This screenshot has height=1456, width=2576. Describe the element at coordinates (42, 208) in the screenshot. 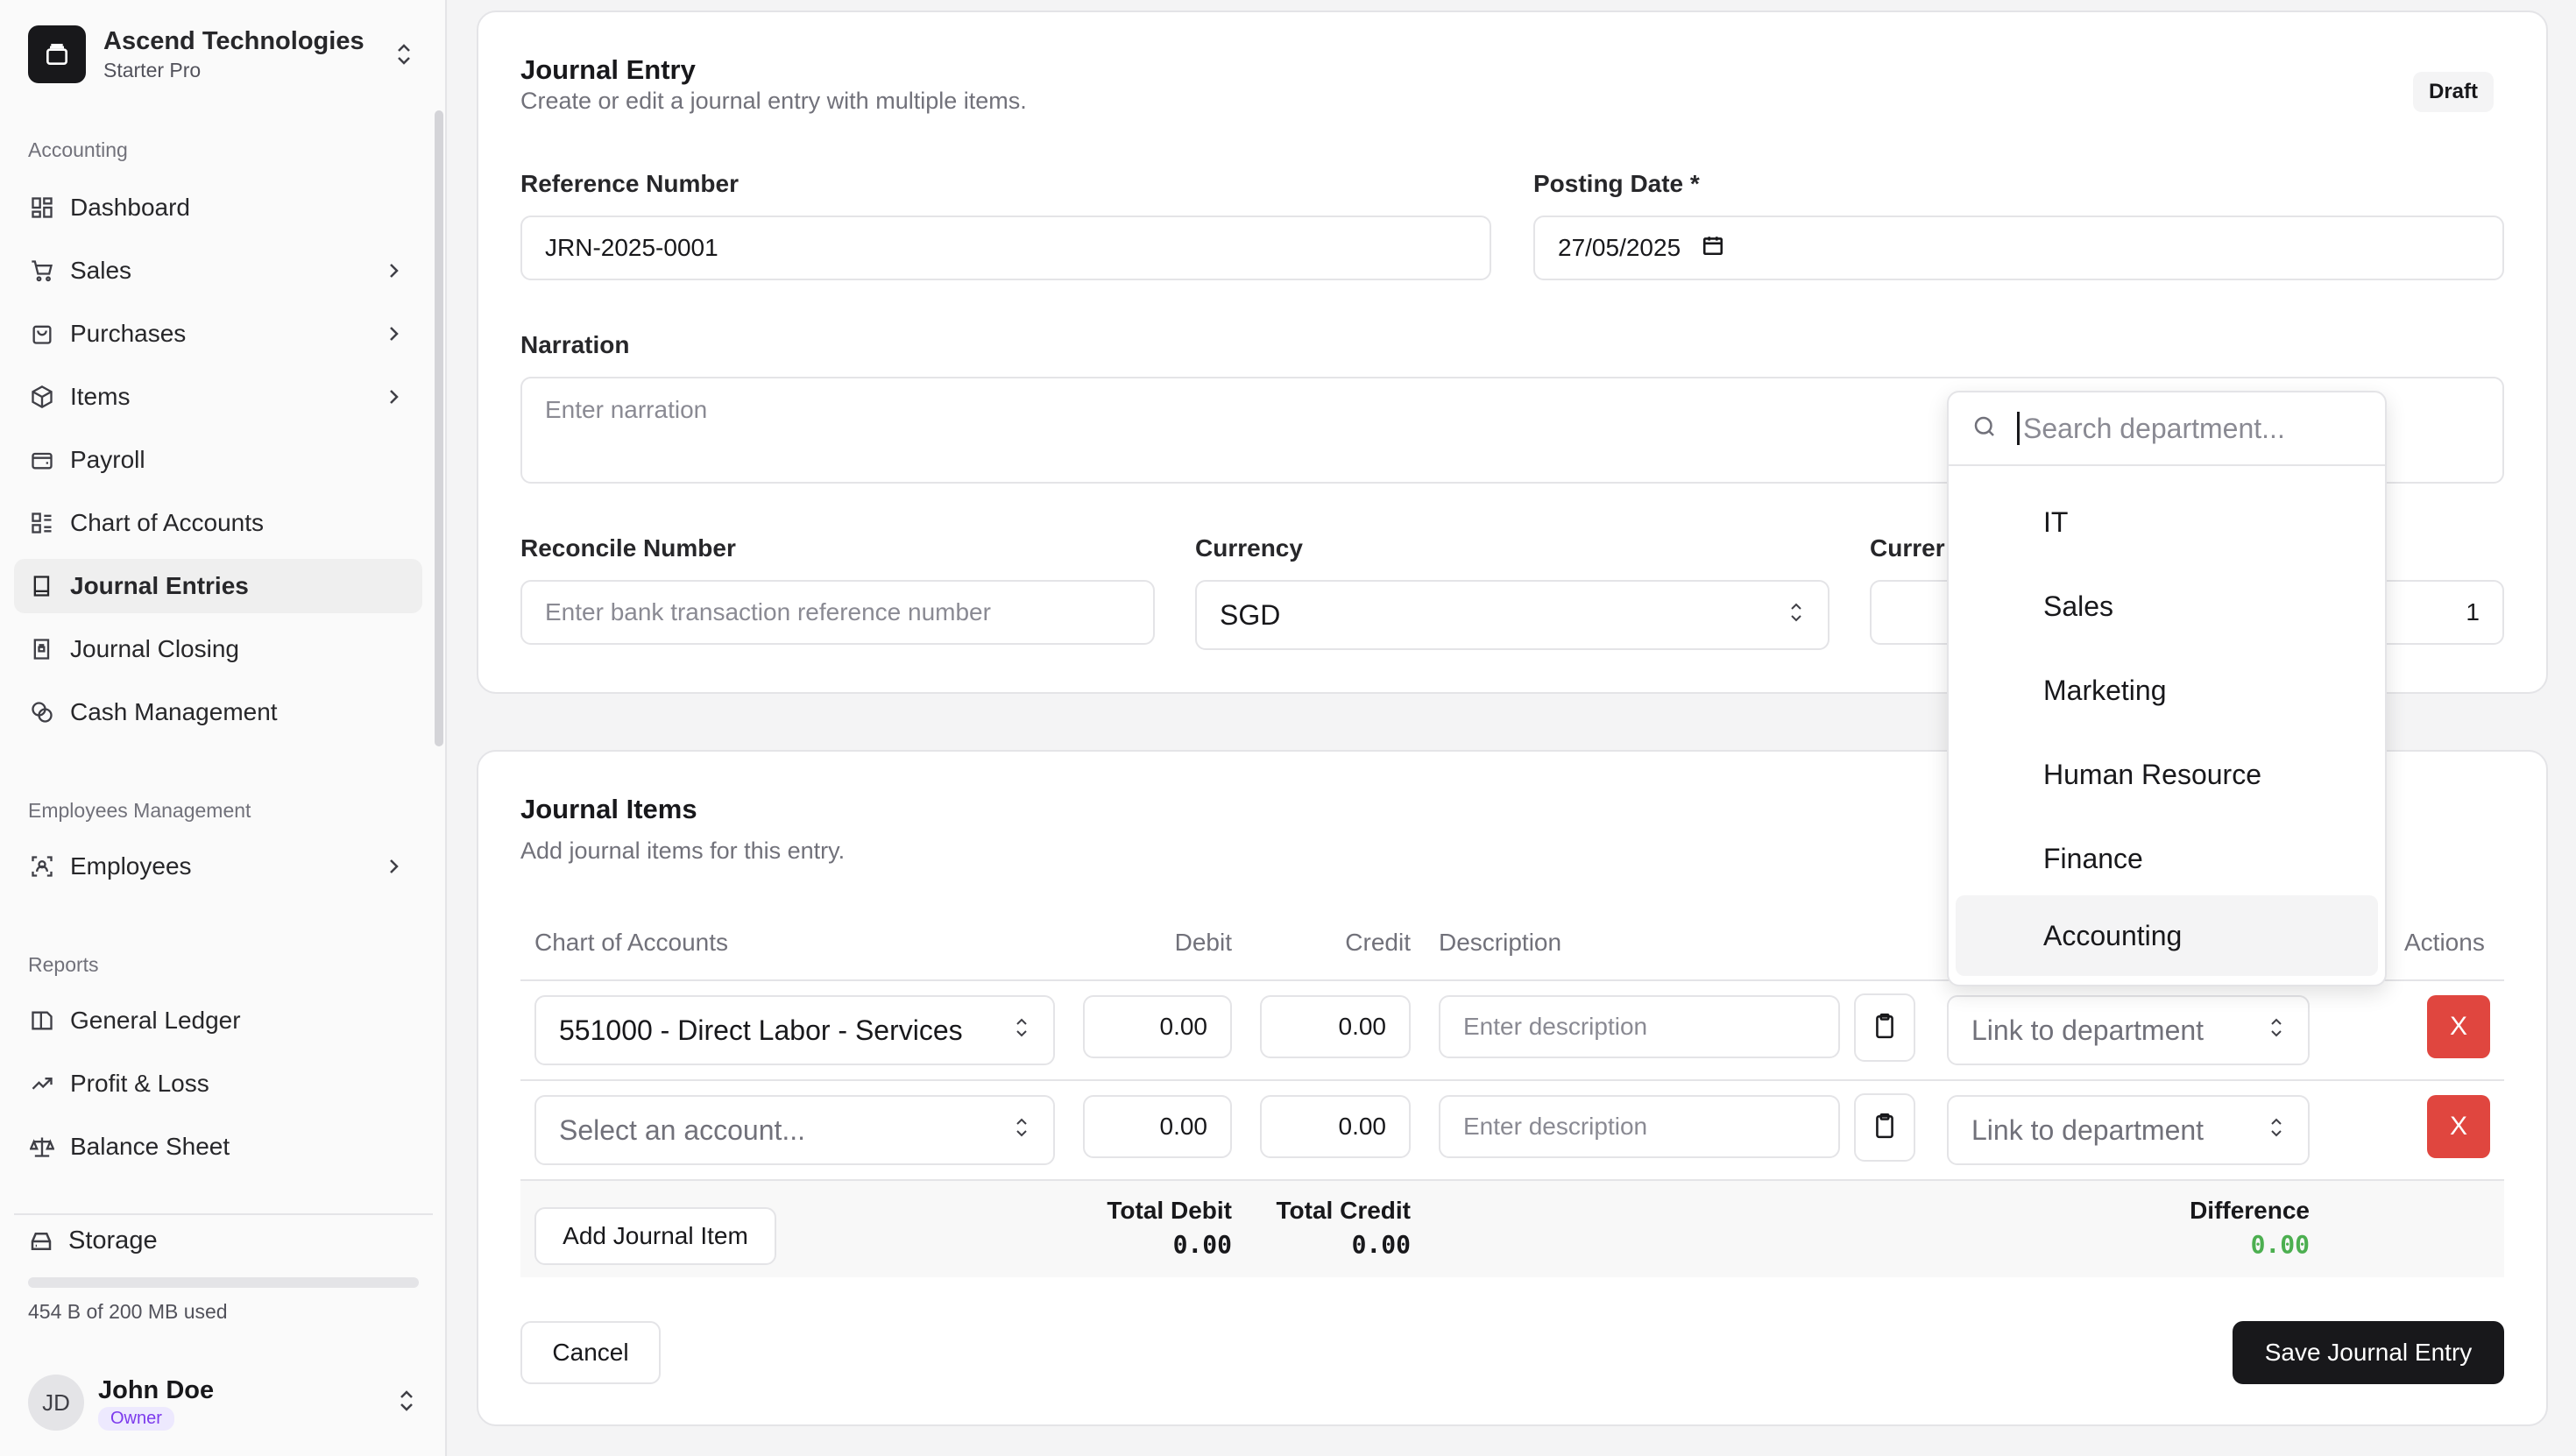

I see `dashboard-icon` at that location.